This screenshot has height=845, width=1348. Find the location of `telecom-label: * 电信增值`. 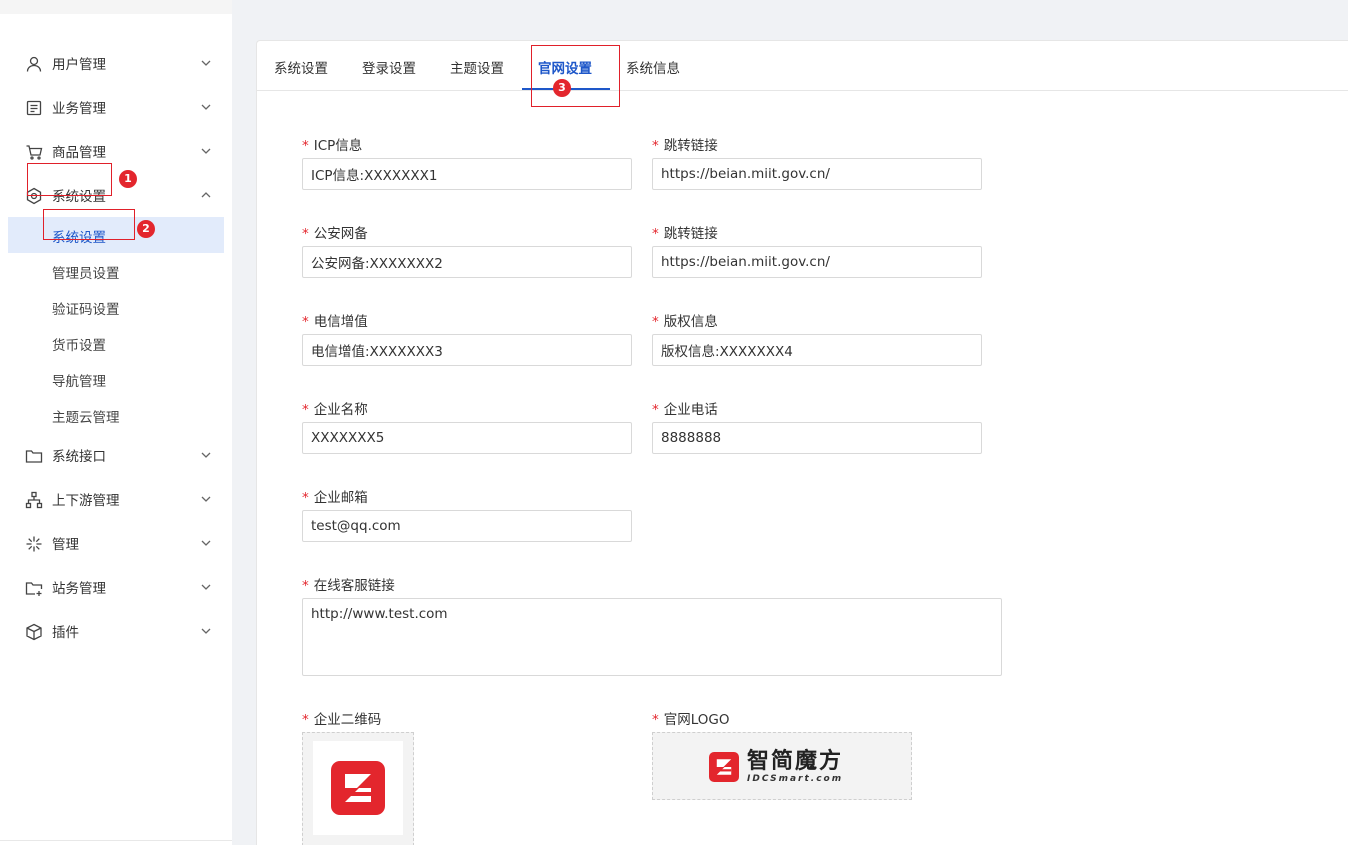

telecom-label: * 电信增值 is located at coordinates (335, 322).